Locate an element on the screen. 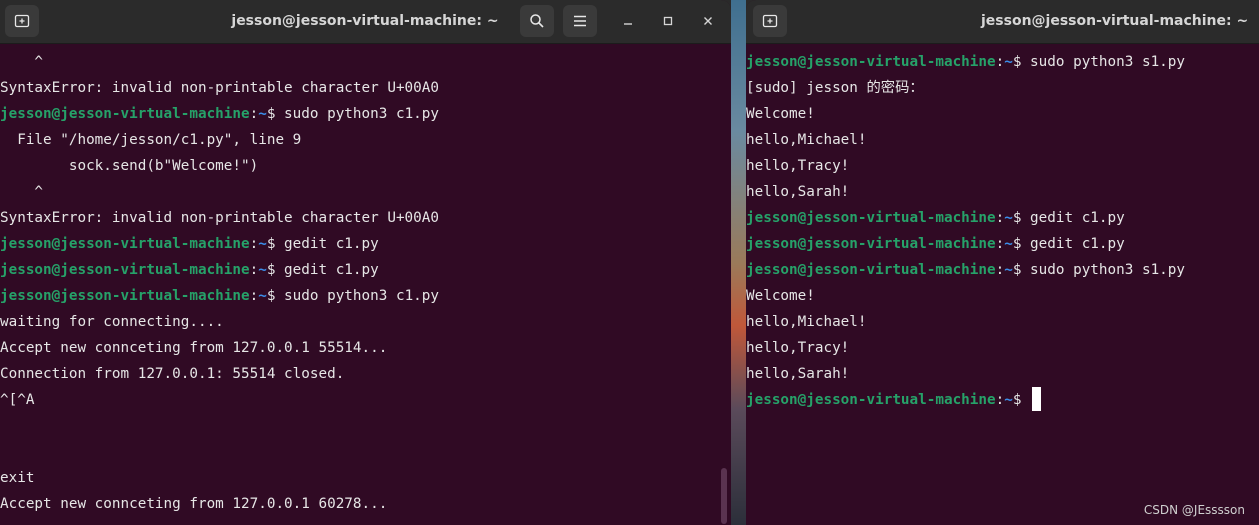 This screenshot has height=525, width=1259. minimize-icon is located at coordinates (628, 21).